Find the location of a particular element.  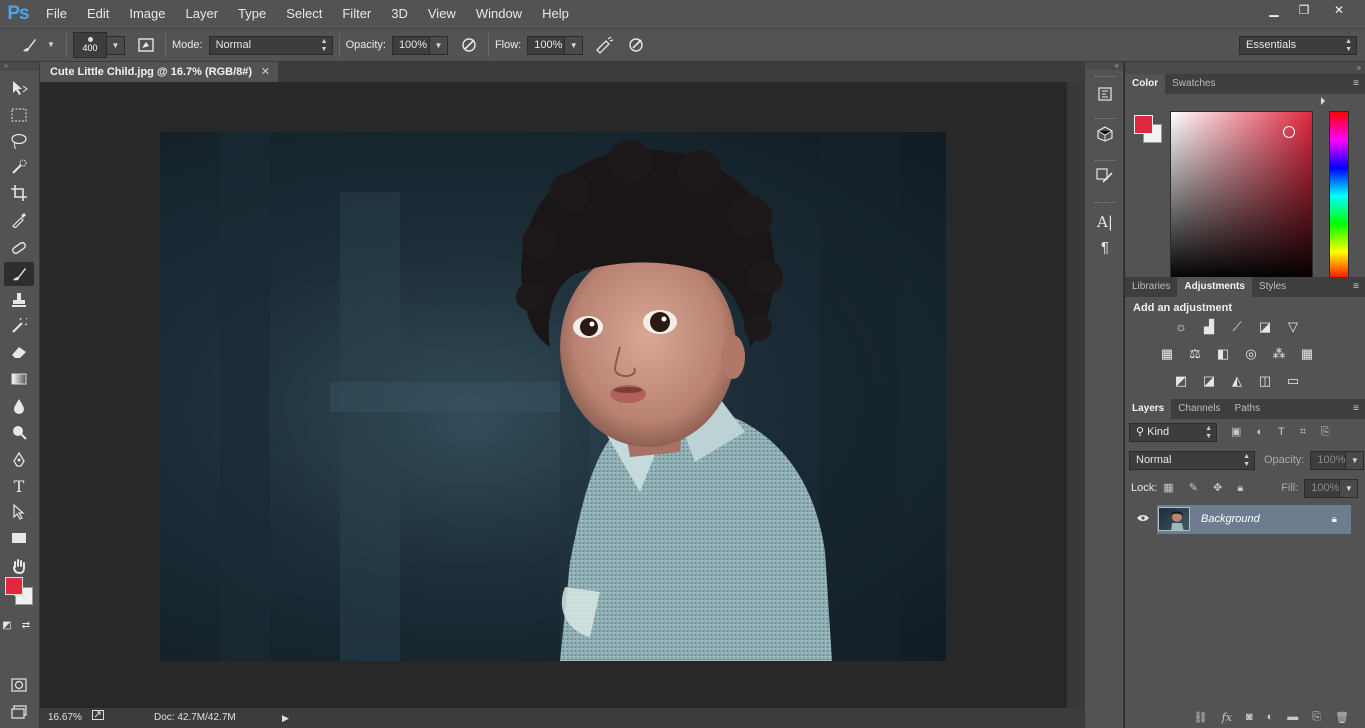

color-lookup-icon: ▦ is located at coordinates (1307, 354).